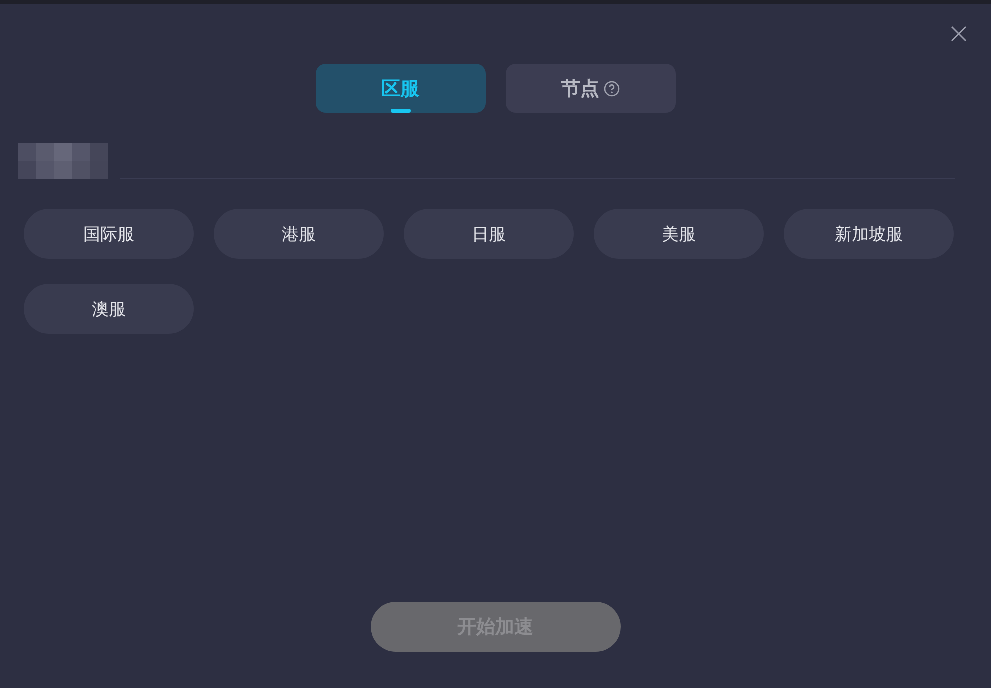 The height and width of the screenshot is (688, 991). What do you see at coordinates (109, 234) in the screenshot?
I see `region-option: 国际服` at bounding box center [109, 234].